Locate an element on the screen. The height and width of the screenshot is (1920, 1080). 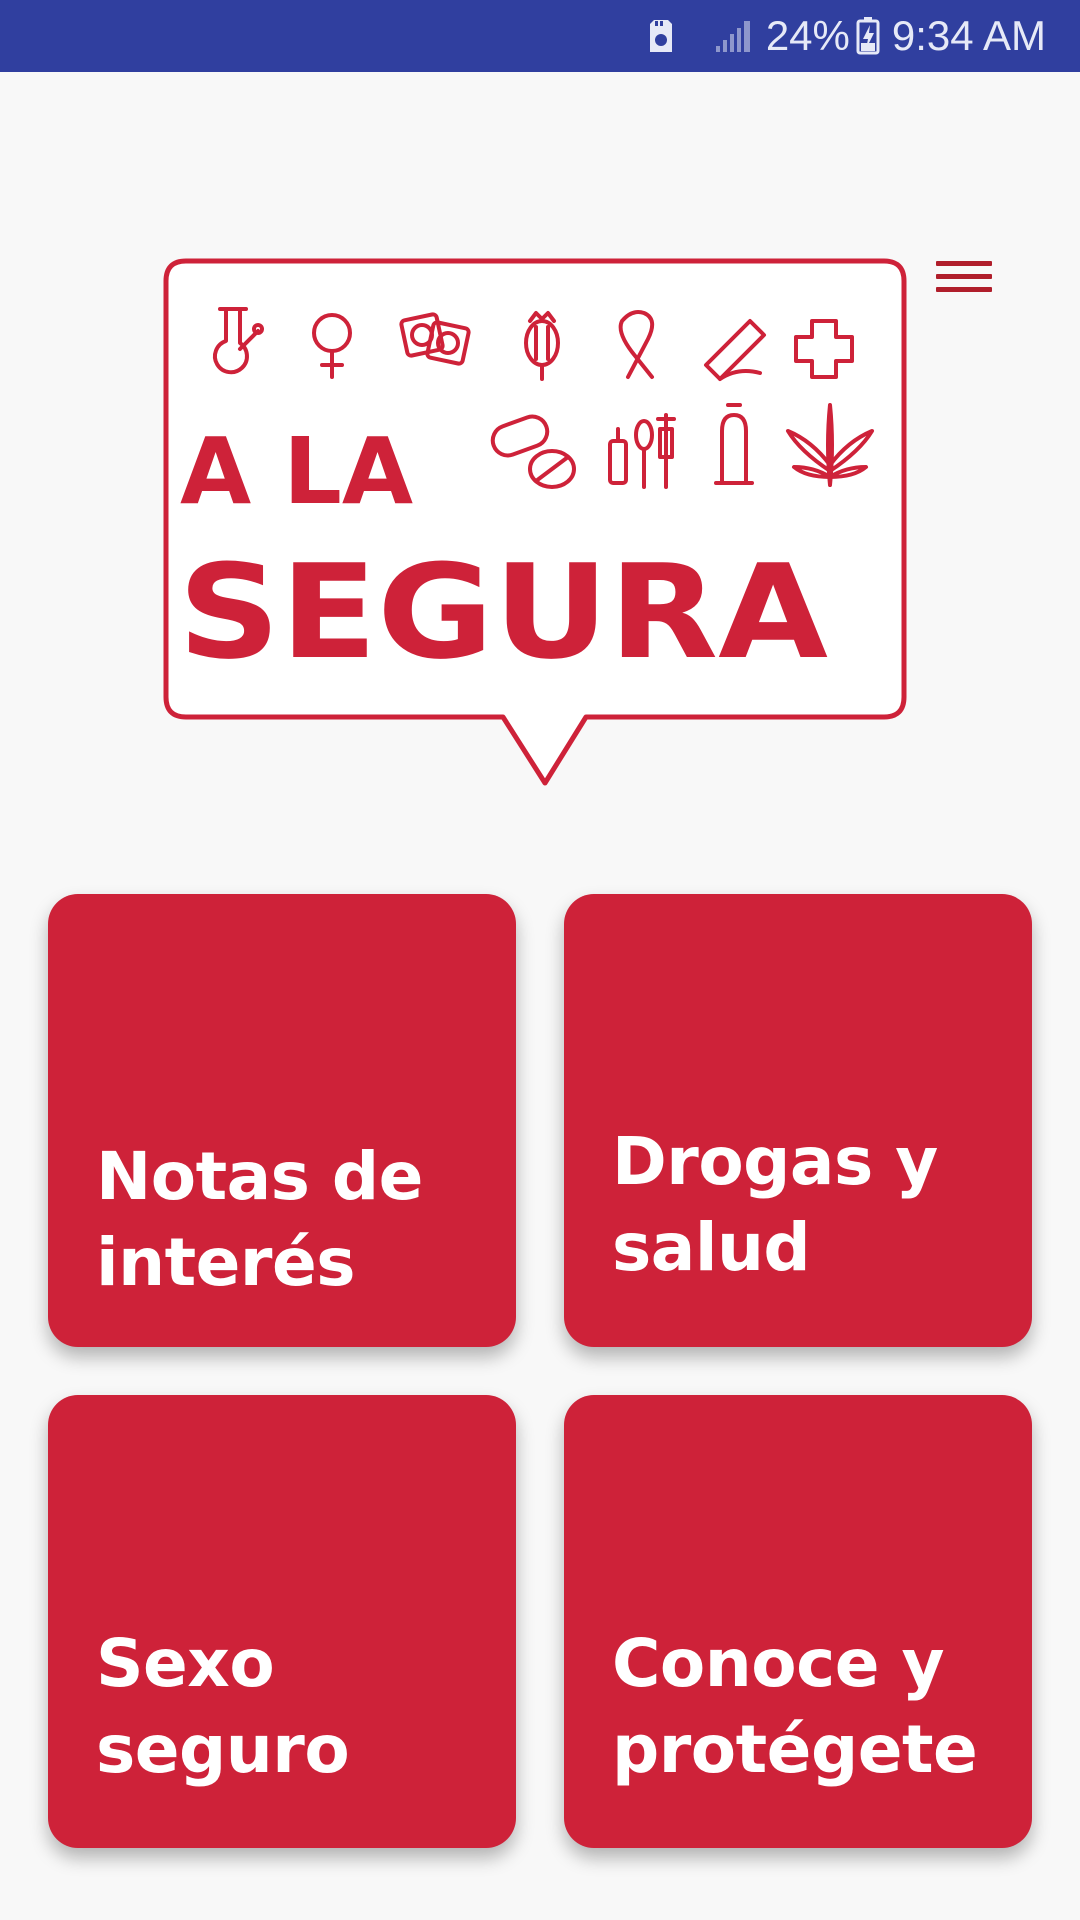
logo-line1: A LA is located at coordinates (296, 471).